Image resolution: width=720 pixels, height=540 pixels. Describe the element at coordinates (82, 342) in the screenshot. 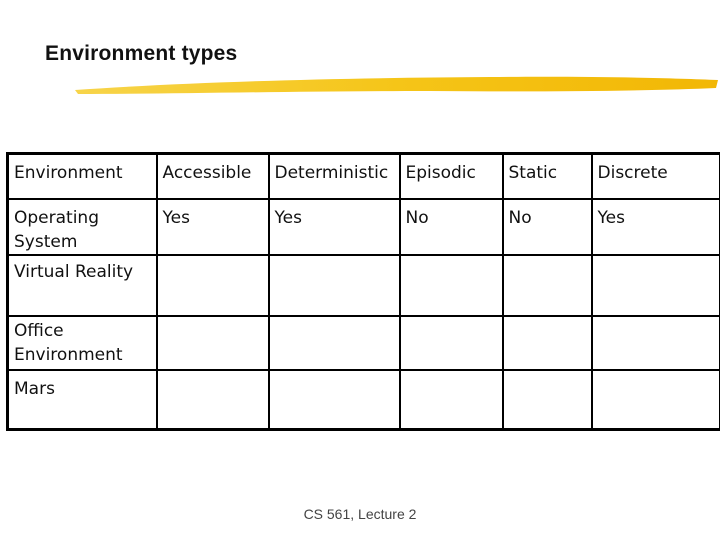

I see `table-cell: Office Environment` at that location.